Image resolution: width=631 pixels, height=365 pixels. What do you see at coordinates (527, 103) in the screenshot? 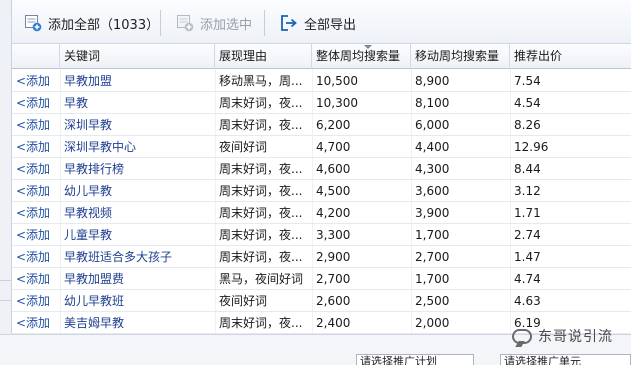
I see `bid-cell: 4.54` at bounding box center [527, 103].